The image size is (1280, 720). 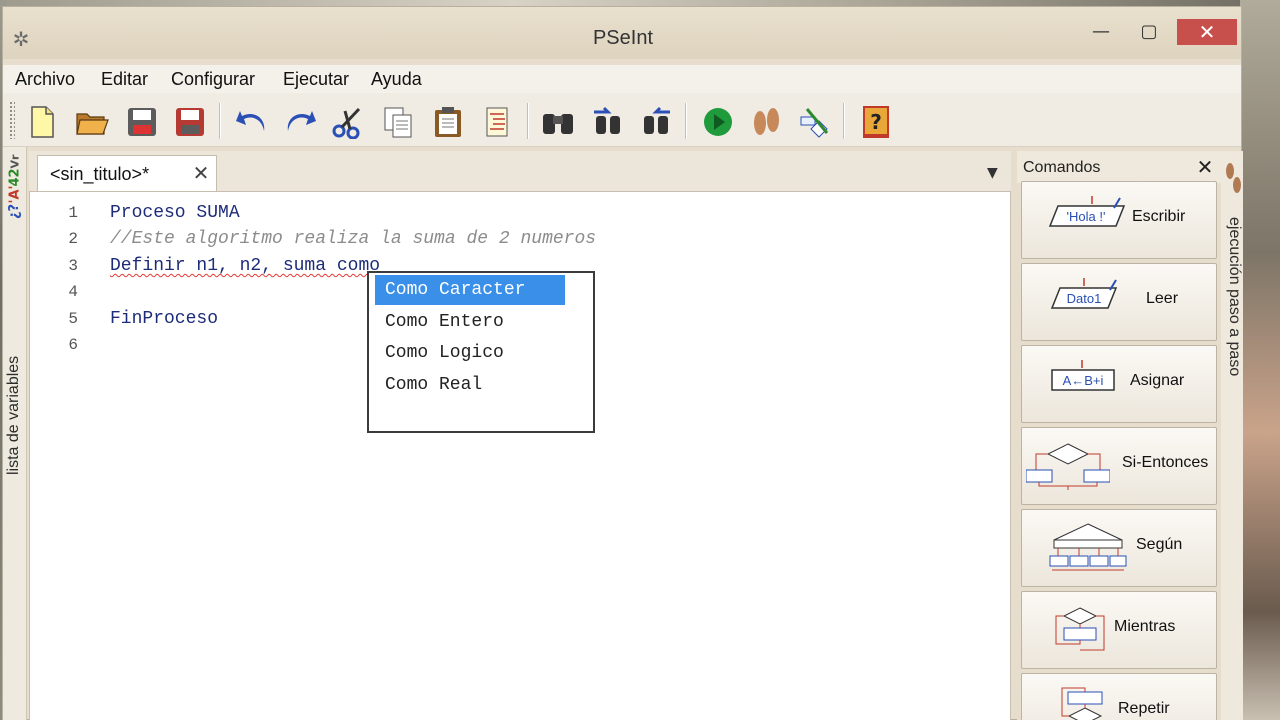 What do you see at coordinates (73, 266) in the screenshot?
I see `line-number: 3` at bounding box center [73, 266].